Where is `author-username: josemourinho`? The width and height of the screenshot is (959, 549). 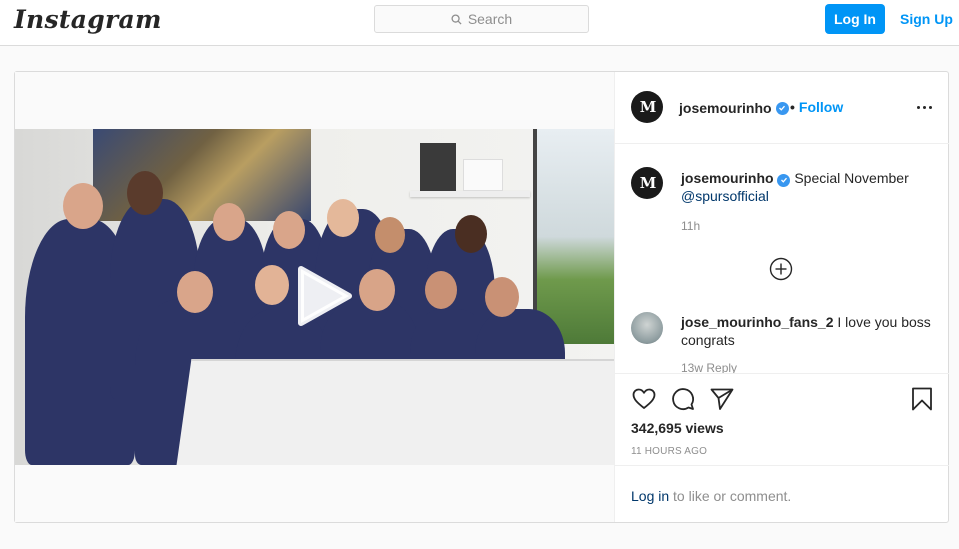
author-username: josemourinho is located at coordinates (734, 108).